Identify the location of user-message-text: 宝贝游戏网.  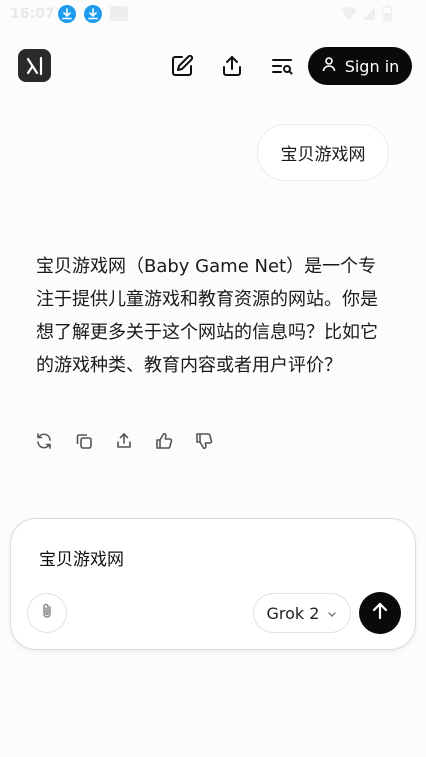
(323, 155).